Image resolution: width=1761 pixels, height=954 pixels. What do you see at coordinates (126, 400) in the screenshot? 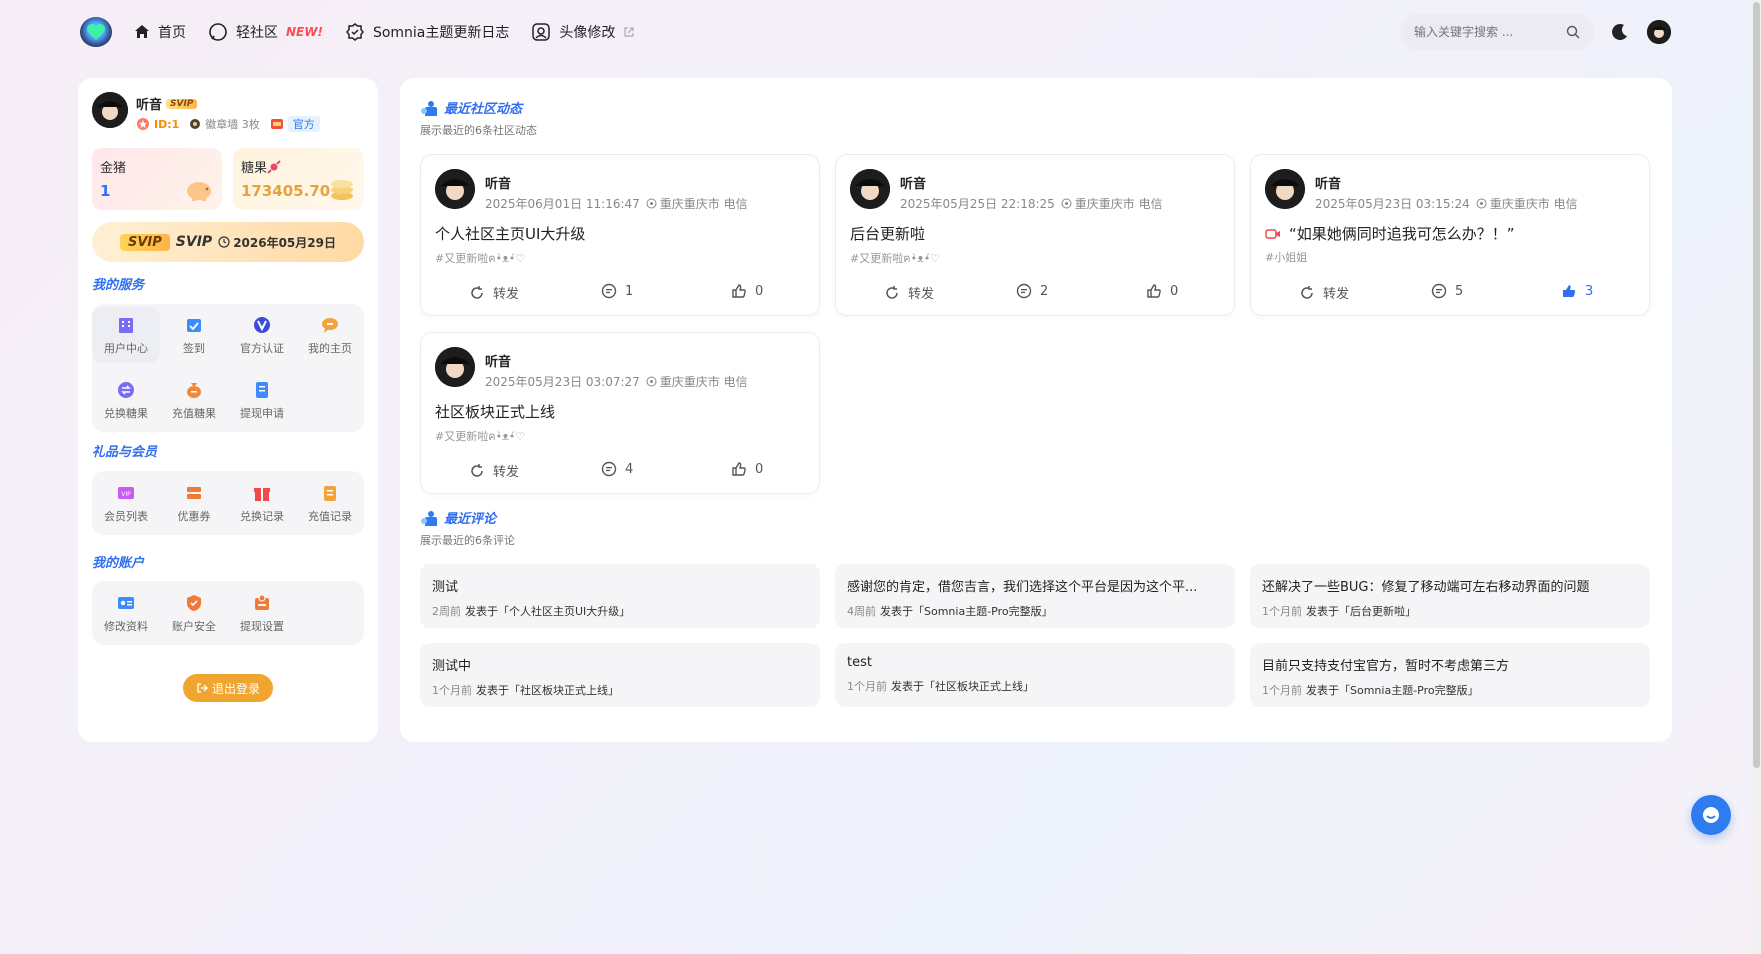
I see `service-exchange-candy: 兑换糖果` at bounding box center [126, 400].